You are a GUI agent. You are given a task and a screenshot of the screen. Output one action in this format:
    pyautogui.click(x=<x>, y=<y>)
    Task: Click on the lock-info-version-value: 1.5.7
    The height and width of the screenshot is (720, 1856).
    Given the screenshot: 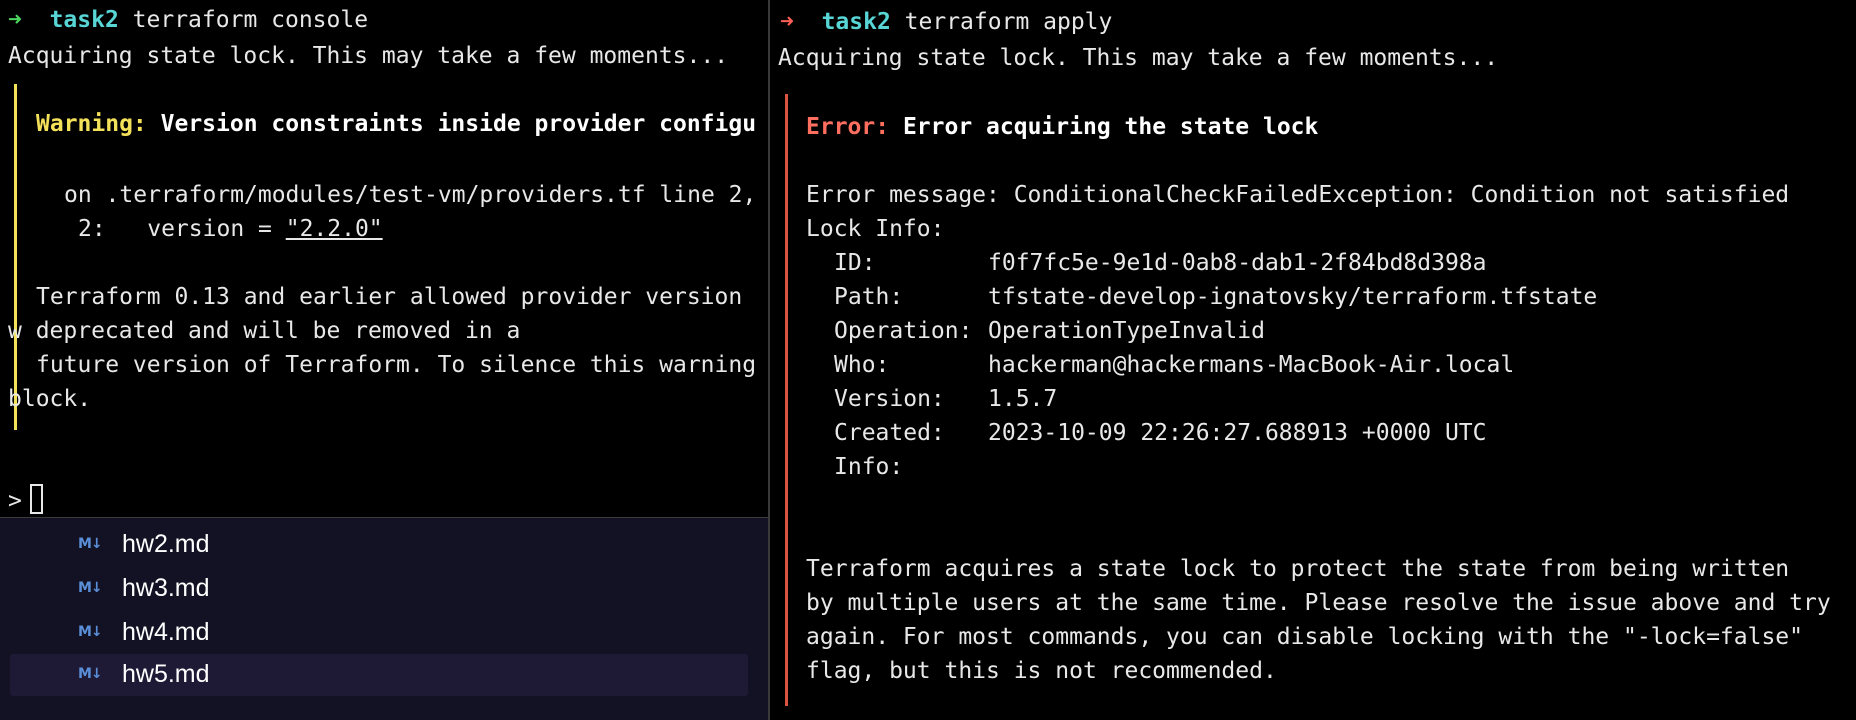 What is the action you would take?
    pyautogui.click(x=1023, y=399)
    